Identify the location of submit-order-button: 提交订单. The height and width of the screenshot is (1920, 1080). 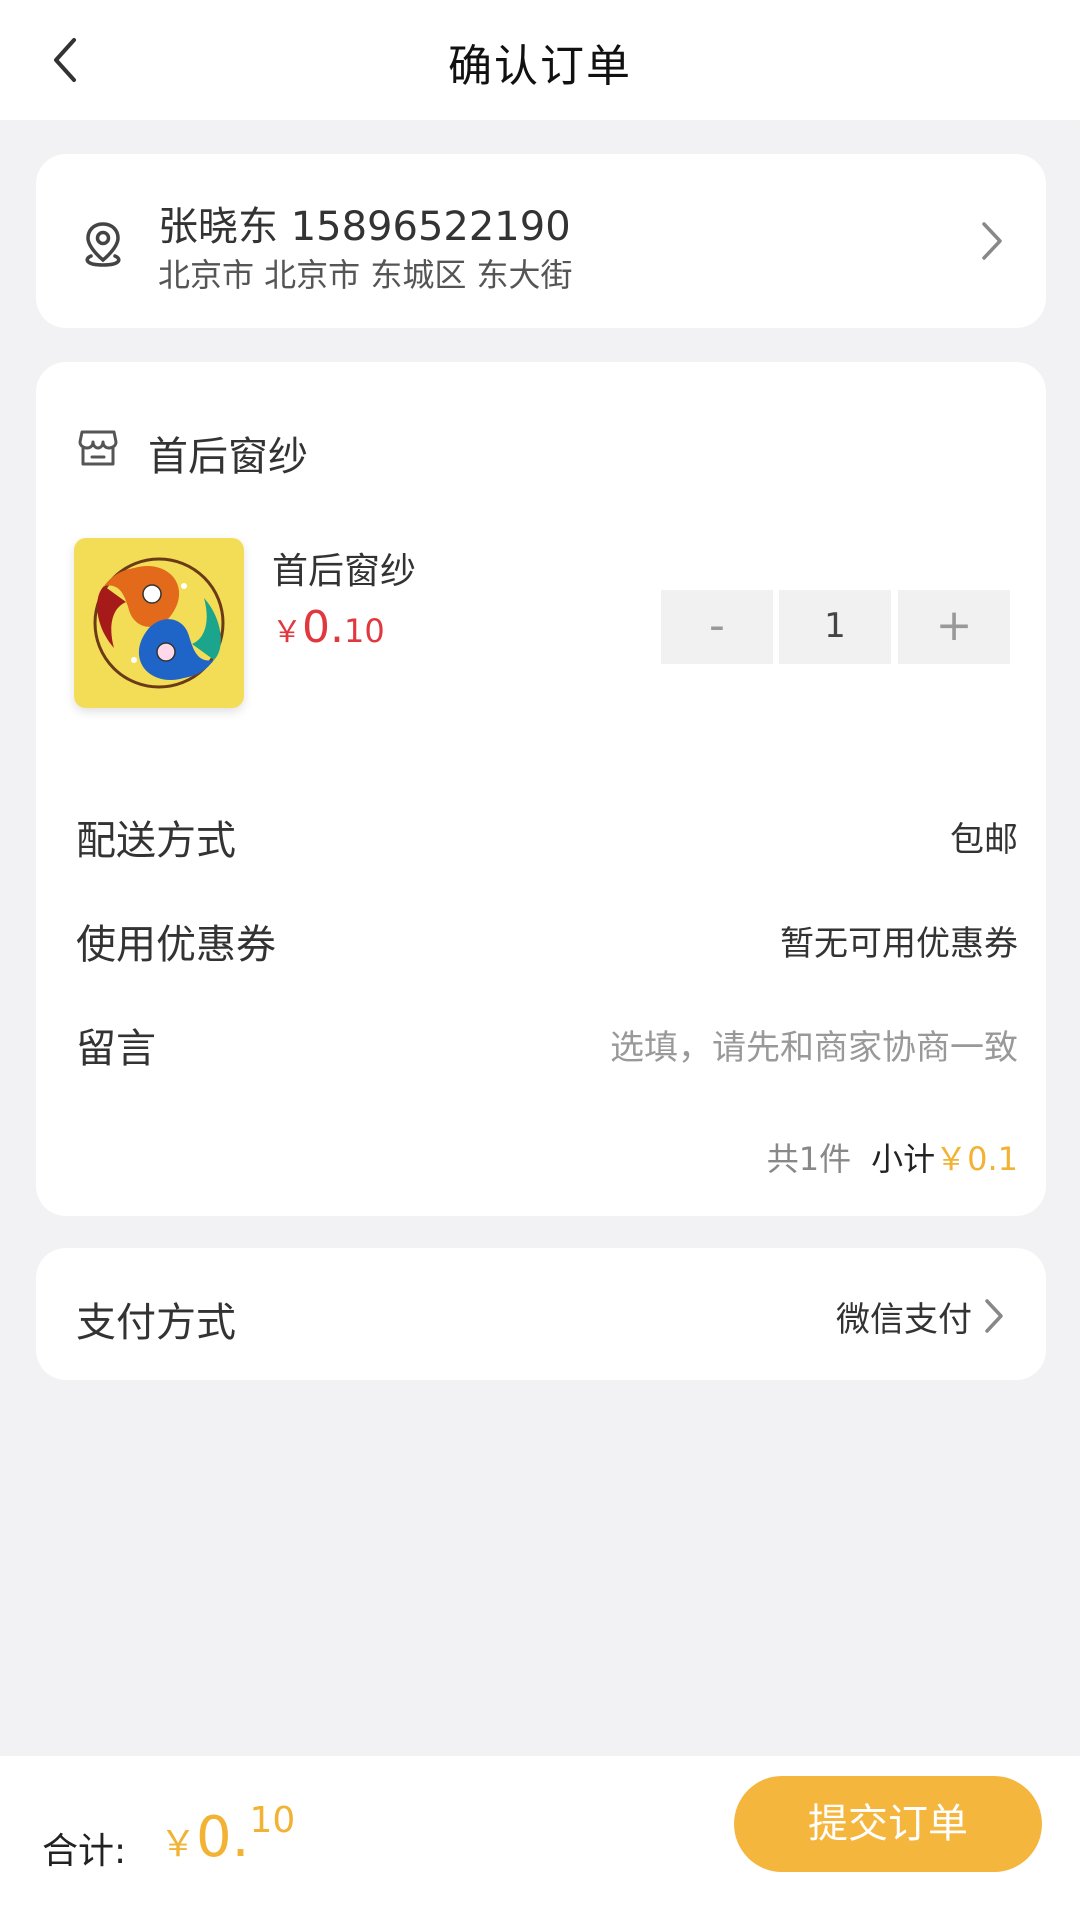
(888, 1824).